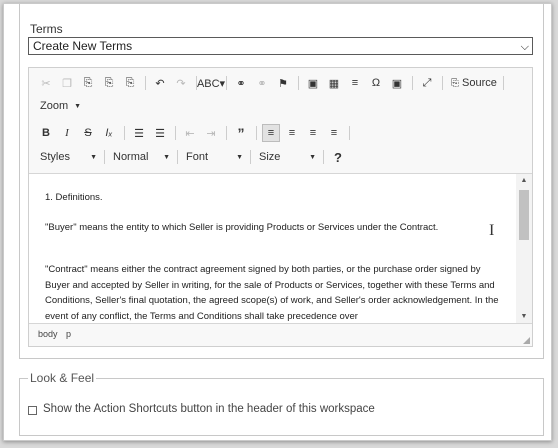 The width and height of the screenshot is (558, 448). Describe the element at coordinates (338, 157) in the screenshot. I see `help-icon: ?` at that location.